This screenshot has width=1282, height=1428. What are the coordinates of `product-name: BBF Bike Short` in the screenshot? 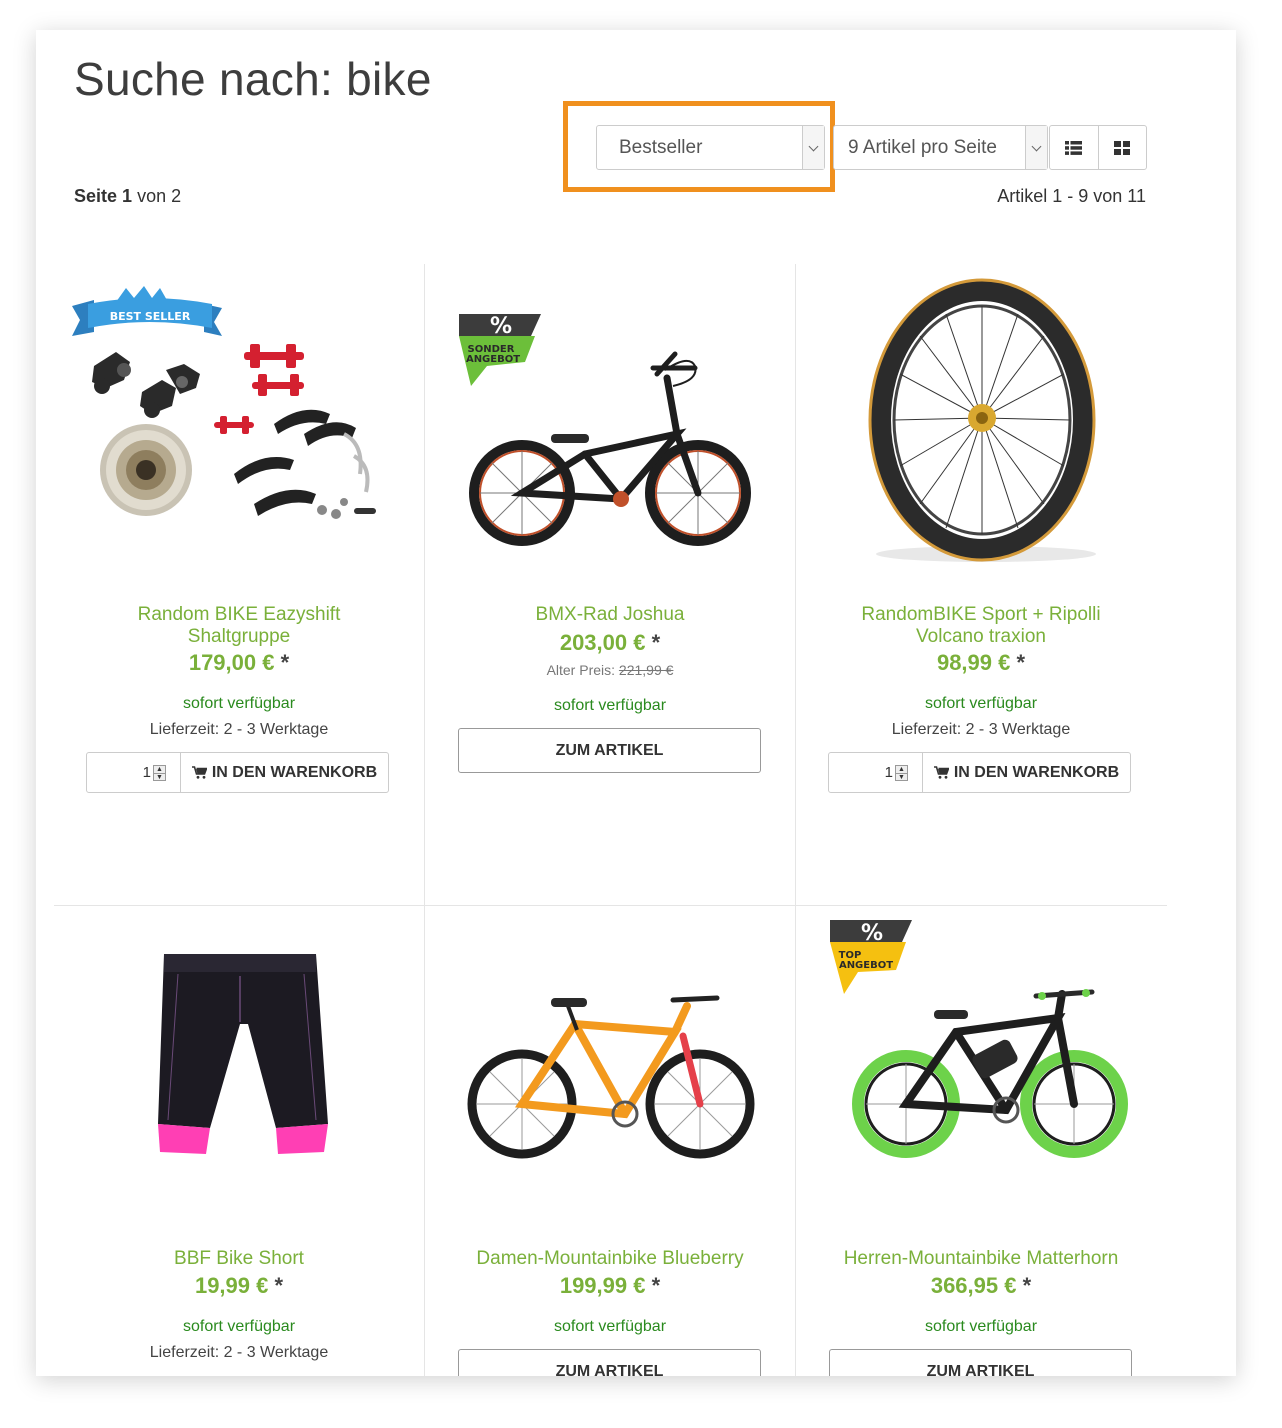 It's located at (239, 1259).